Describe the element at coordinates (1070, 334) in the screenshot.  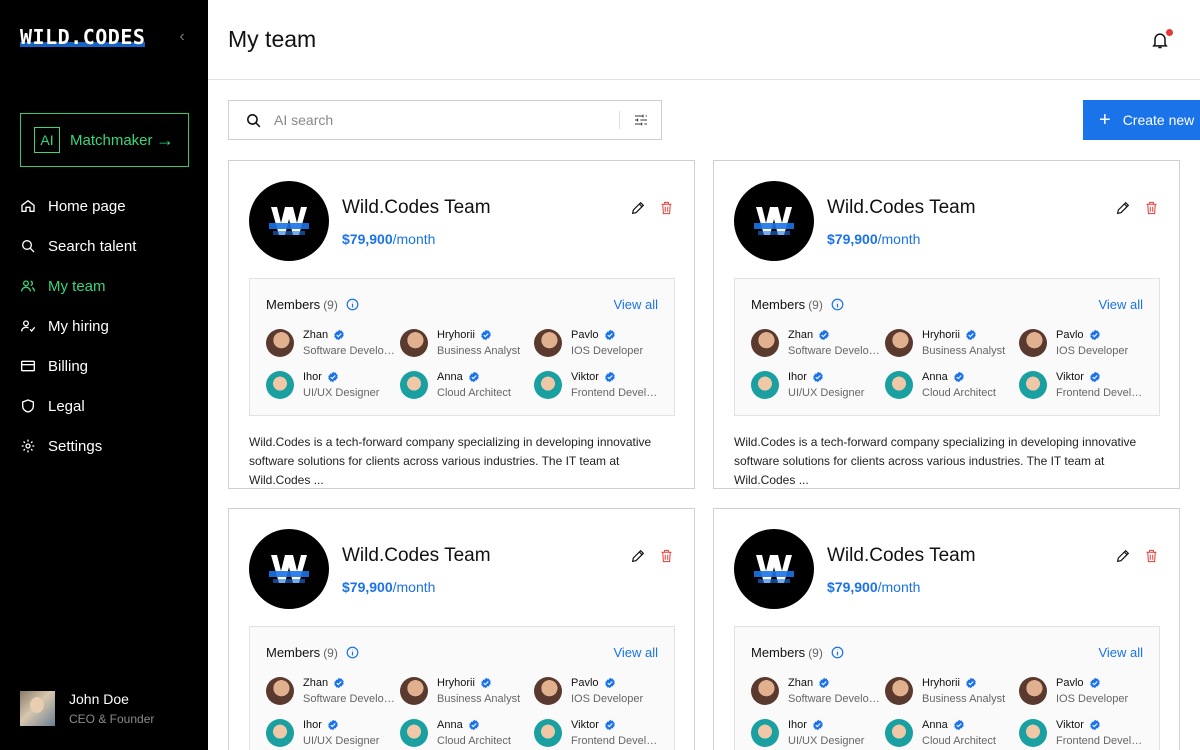
I see `member-name: Pavlo` at that location.